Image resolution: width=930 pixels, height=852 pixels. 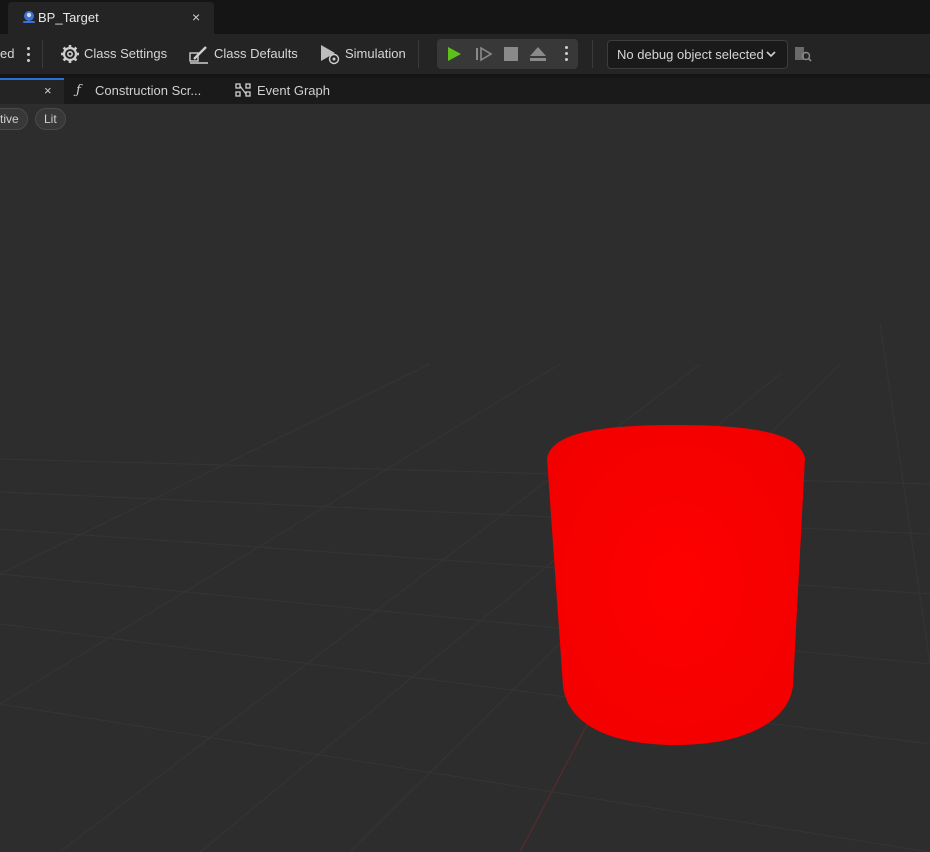 What do you see at coordinates (111, 18) in the screenshot?
I see `document-tab: BP_Target ×` at bounding box center [111, 18].